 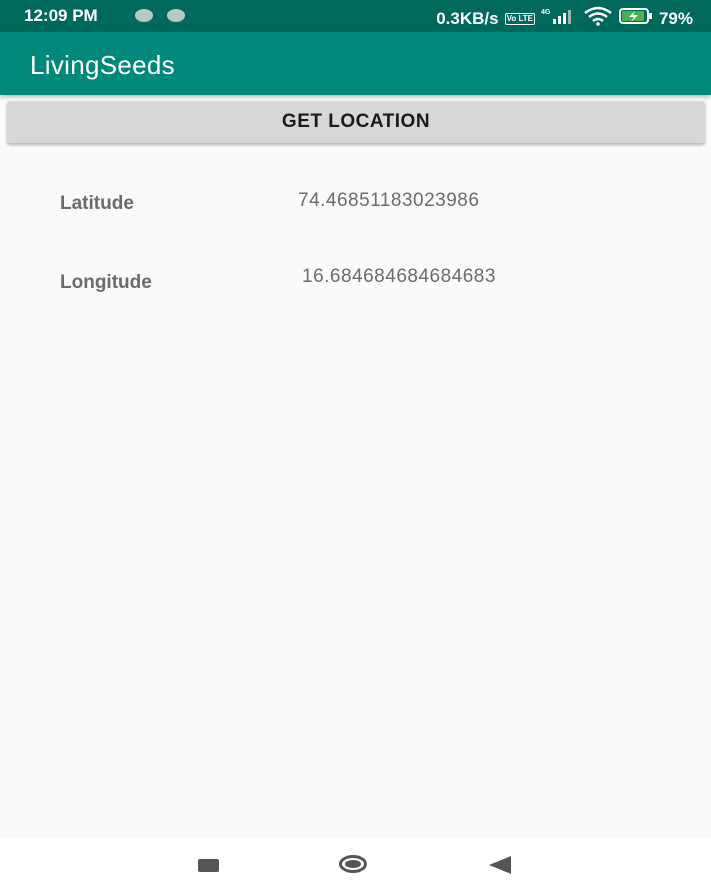 What do you see at coordinates (97, 203) in the screenshot?
I see `latitude-label: Latitude` at bounding box center [97, 203].